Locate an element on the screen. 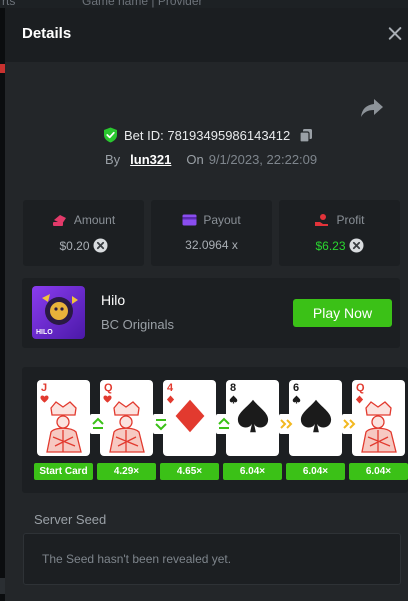  modal-title: Details is located at coordinates (47, 33).